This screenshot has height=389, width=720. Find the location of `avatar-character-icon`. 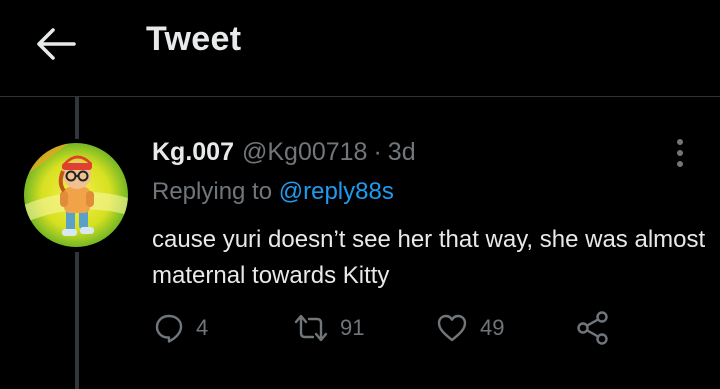

avatar-character-icon is located at coordinates (76, 195).